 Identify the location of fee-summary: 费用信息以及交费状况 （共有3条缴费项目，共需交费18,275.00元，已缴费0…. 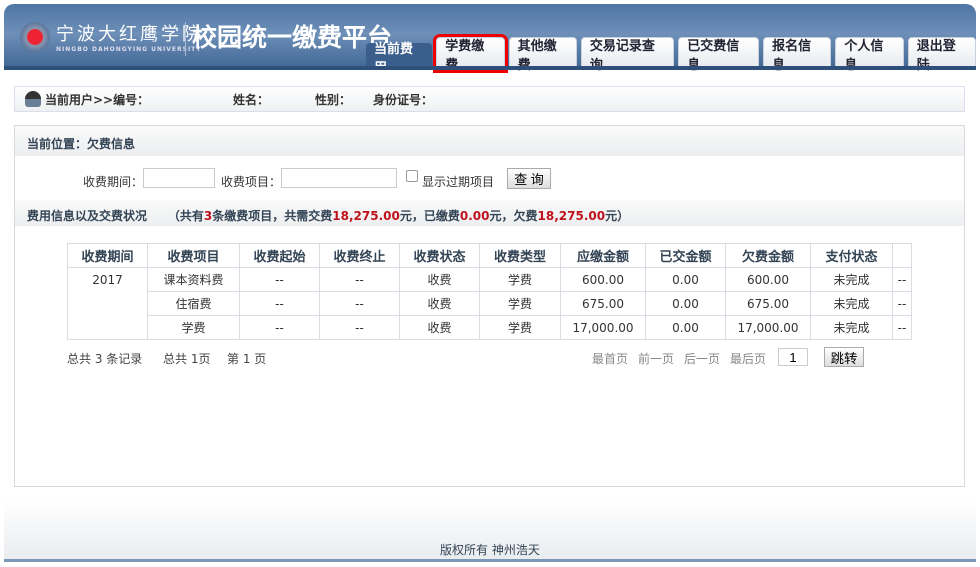
(489, 213).